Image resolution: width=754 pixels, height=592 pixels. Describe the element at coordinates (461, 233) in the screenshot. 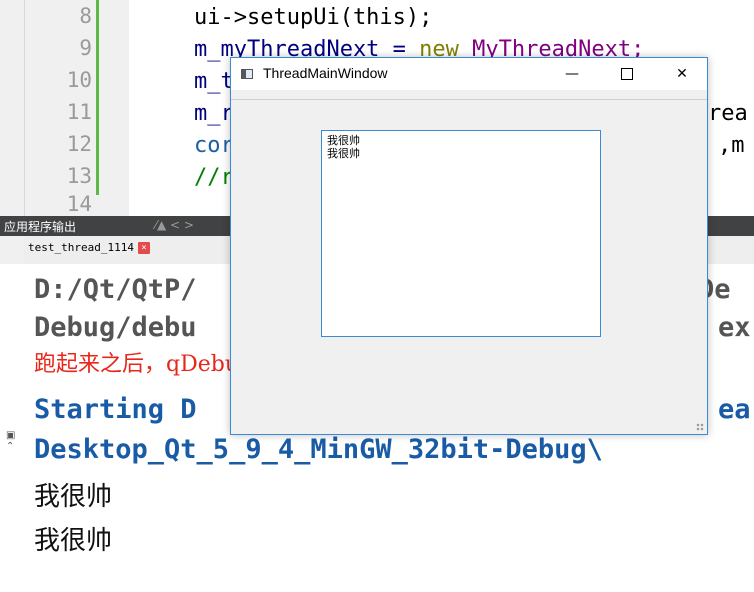

I see `text-browser: 我很帅 我很帅` at that location.